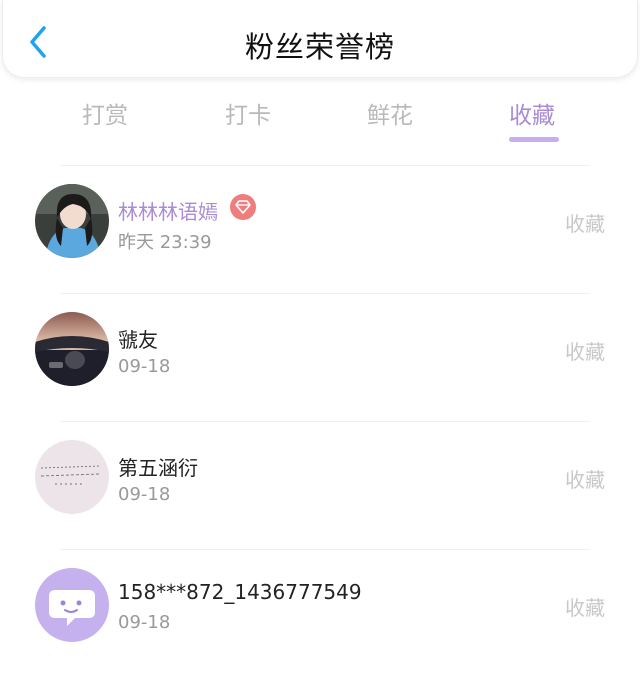  I want to click on car-sunset-photo-avatar, so click(72, 349).